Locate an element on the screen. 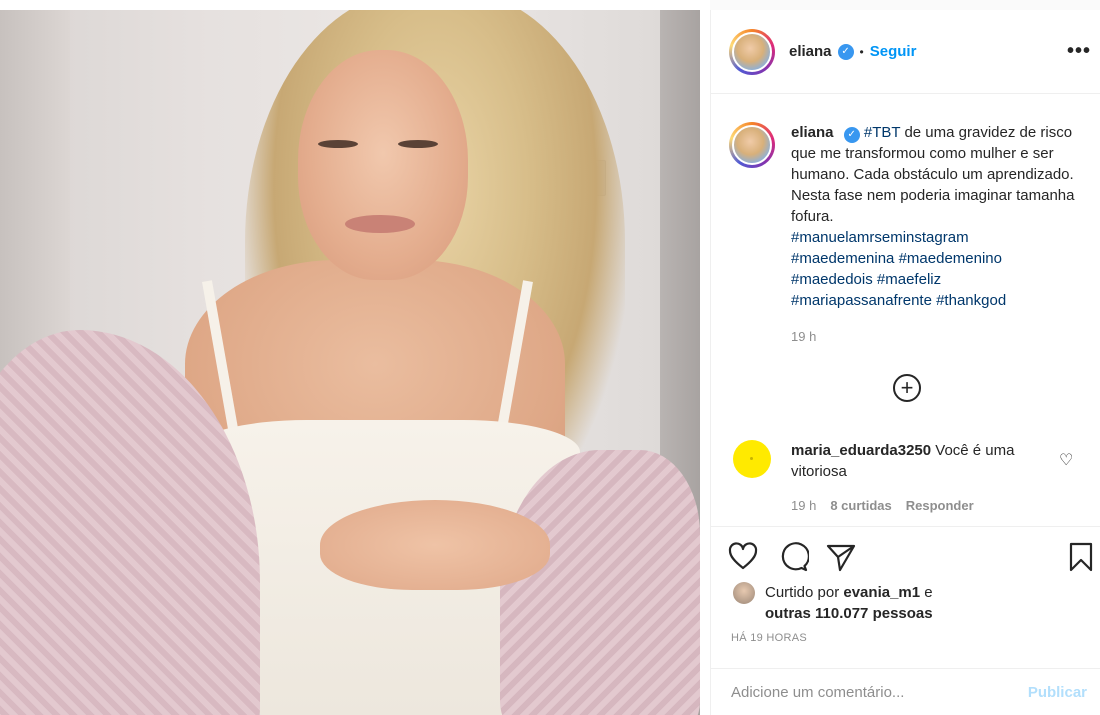 The width and height of the screenshot is (1100, 715). photo-hand is located at coordinates (435, 545).